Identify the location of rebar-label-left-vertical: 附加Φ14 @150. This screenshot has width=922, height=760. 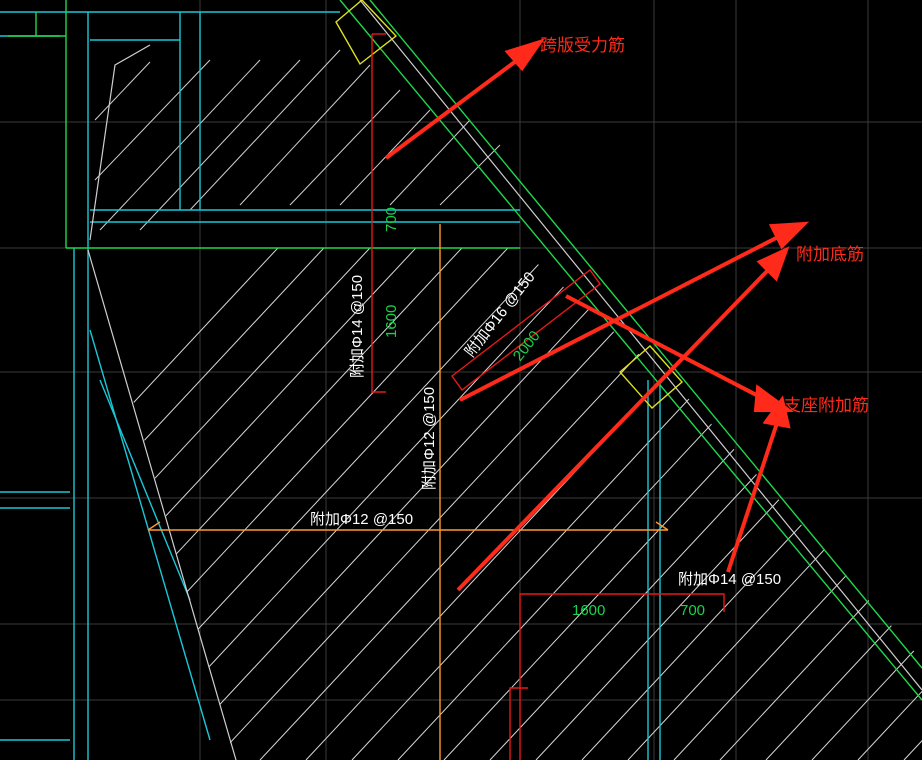
(357, 326).